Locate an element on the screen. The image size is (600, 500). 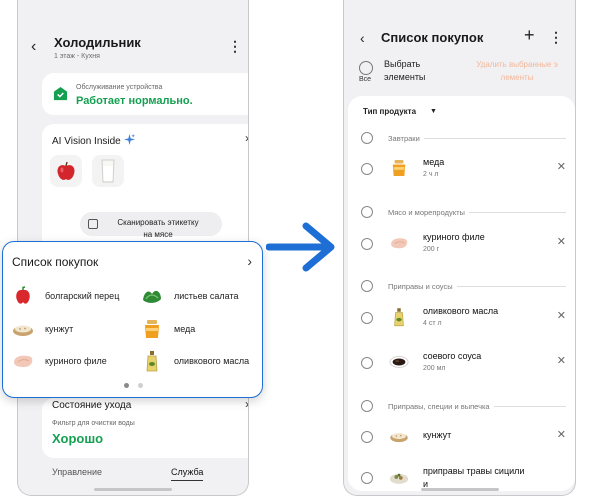
section-header: Приправы, специи и выпечка is located at coordinates (463, 406).